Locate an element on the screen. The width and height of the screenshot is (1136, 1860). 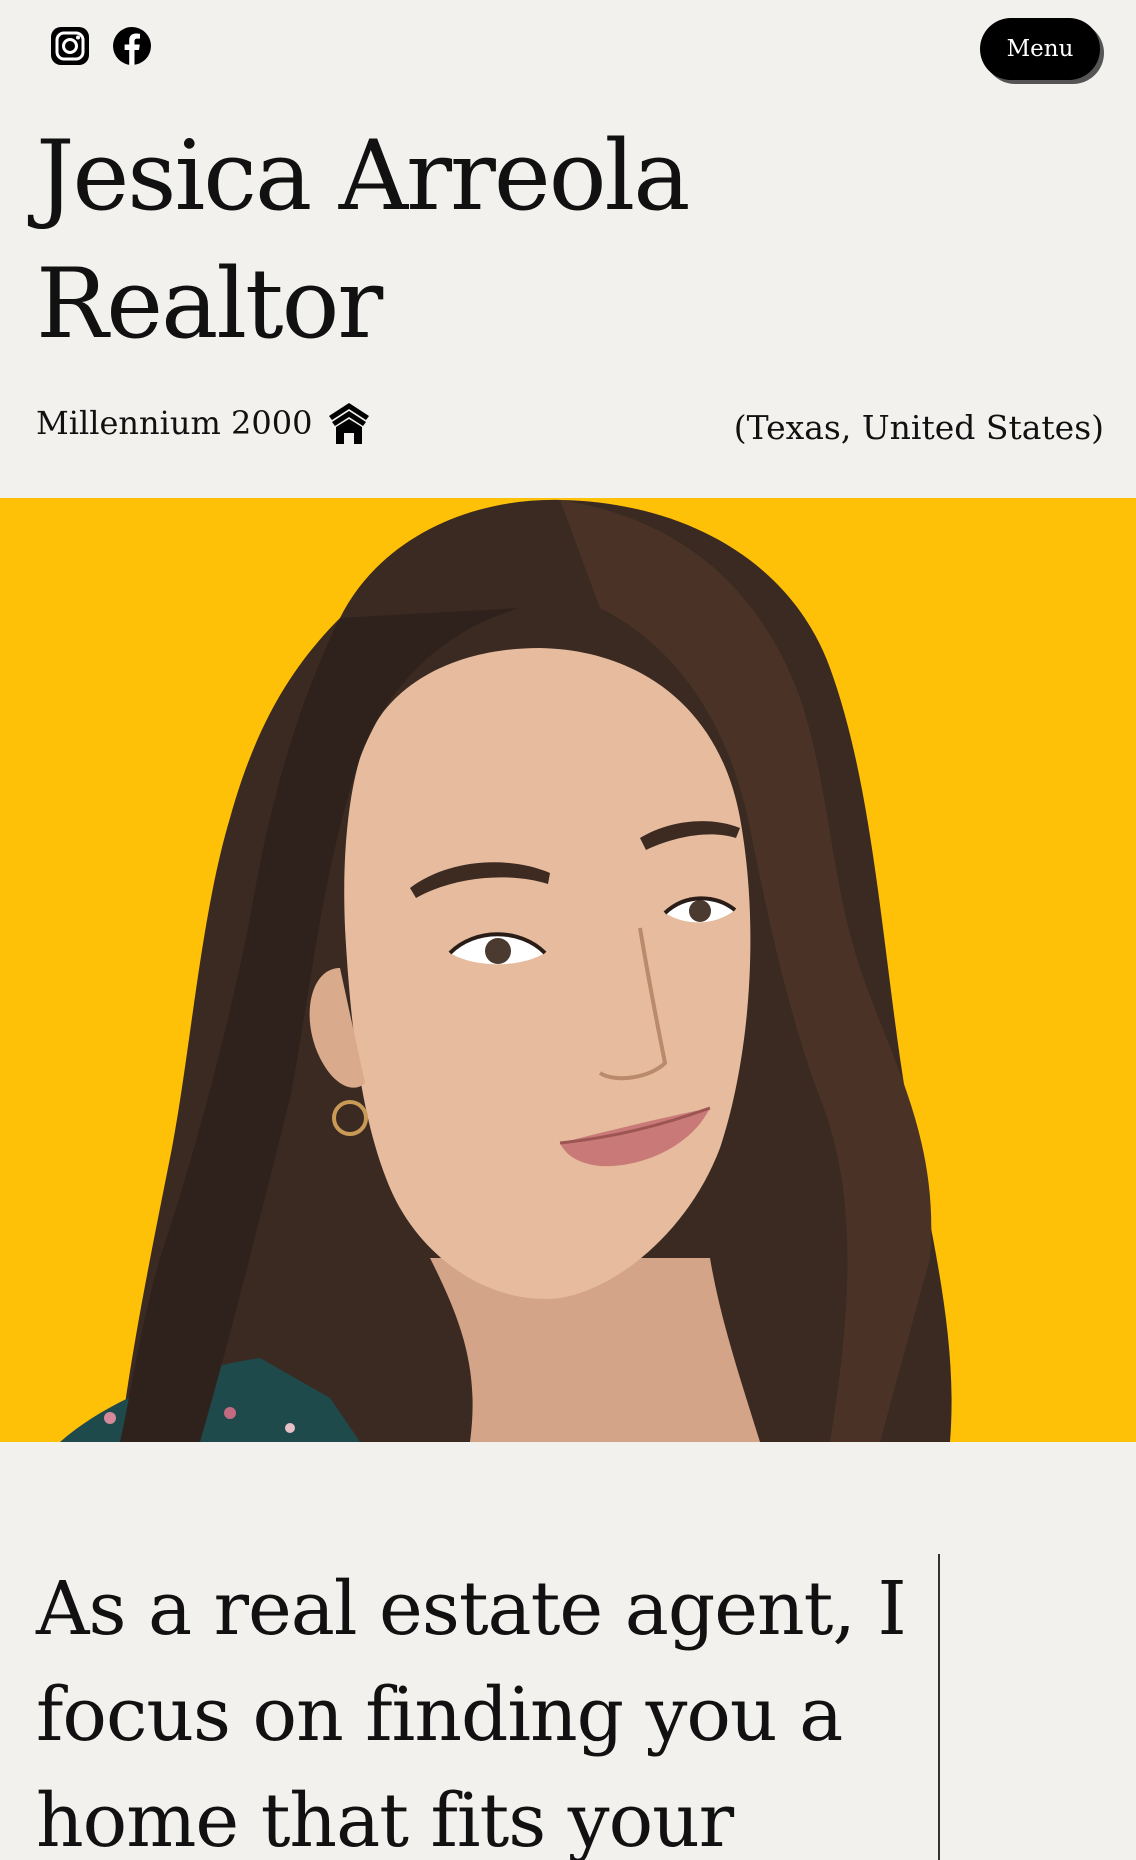
facebook-icon is located at coordinates (132, 46).